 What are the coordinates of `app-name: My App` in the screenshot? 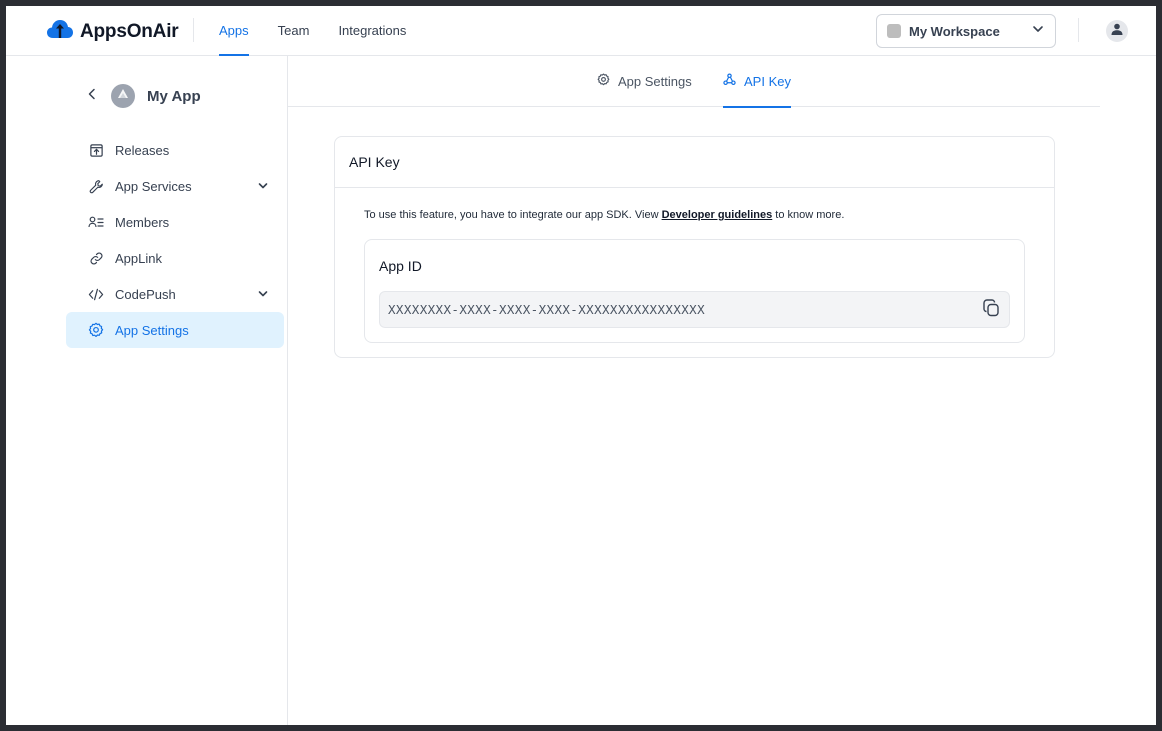 It's located at (174, 96).